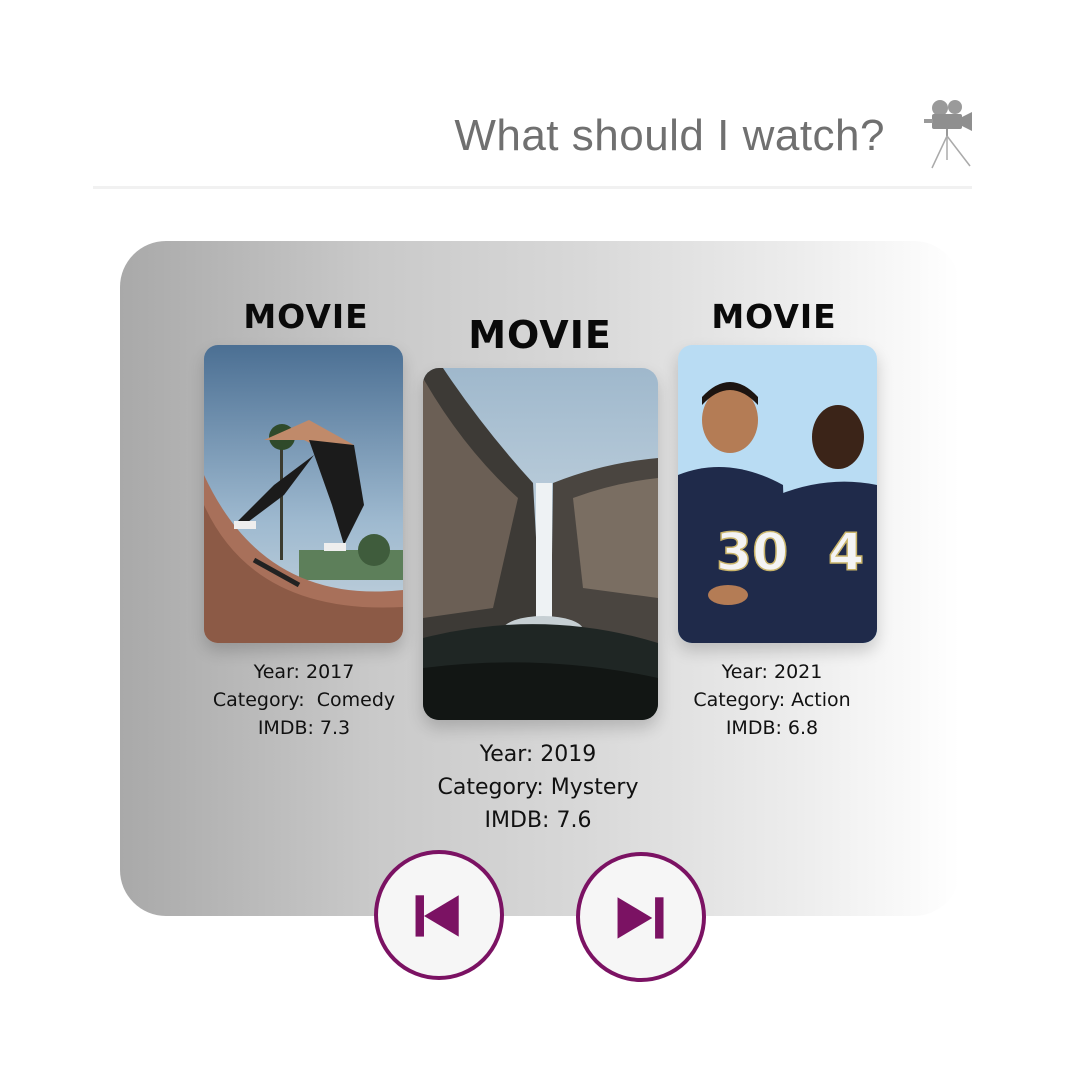  I want to click on movie-title-left: MOVIE, so click(306, 316).